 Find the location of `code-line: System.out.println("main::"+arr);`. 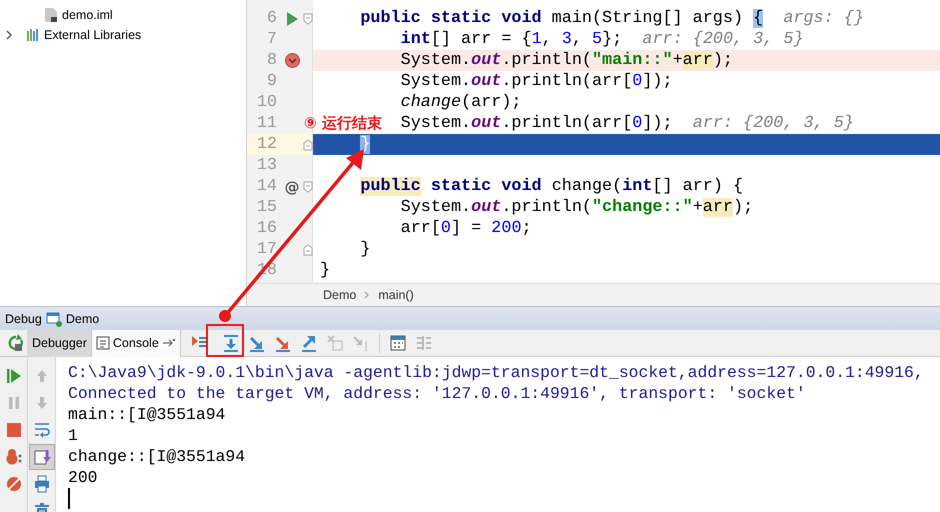

code-line: System.out.println("main::"+arr); is located at coordinates (567, 60).